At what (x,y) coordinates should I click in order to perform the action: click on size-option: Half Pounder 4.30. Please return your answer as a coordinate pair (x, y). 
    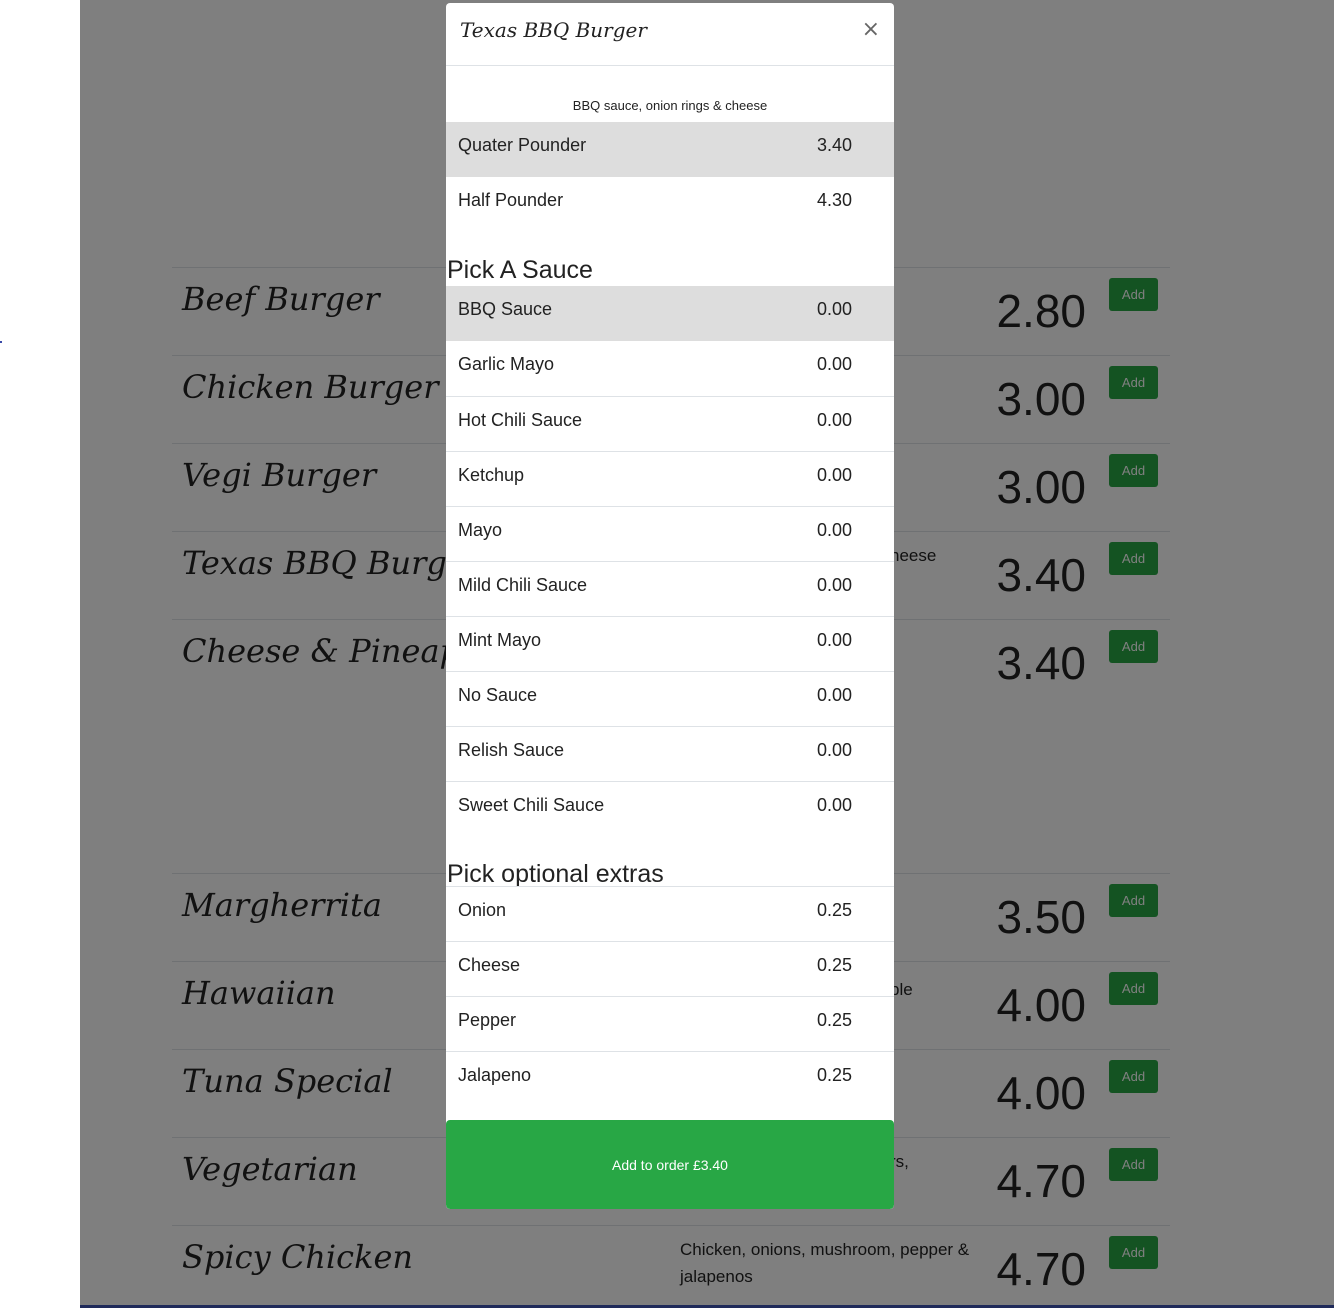
    Looking at the image, I should click on (670, 204).